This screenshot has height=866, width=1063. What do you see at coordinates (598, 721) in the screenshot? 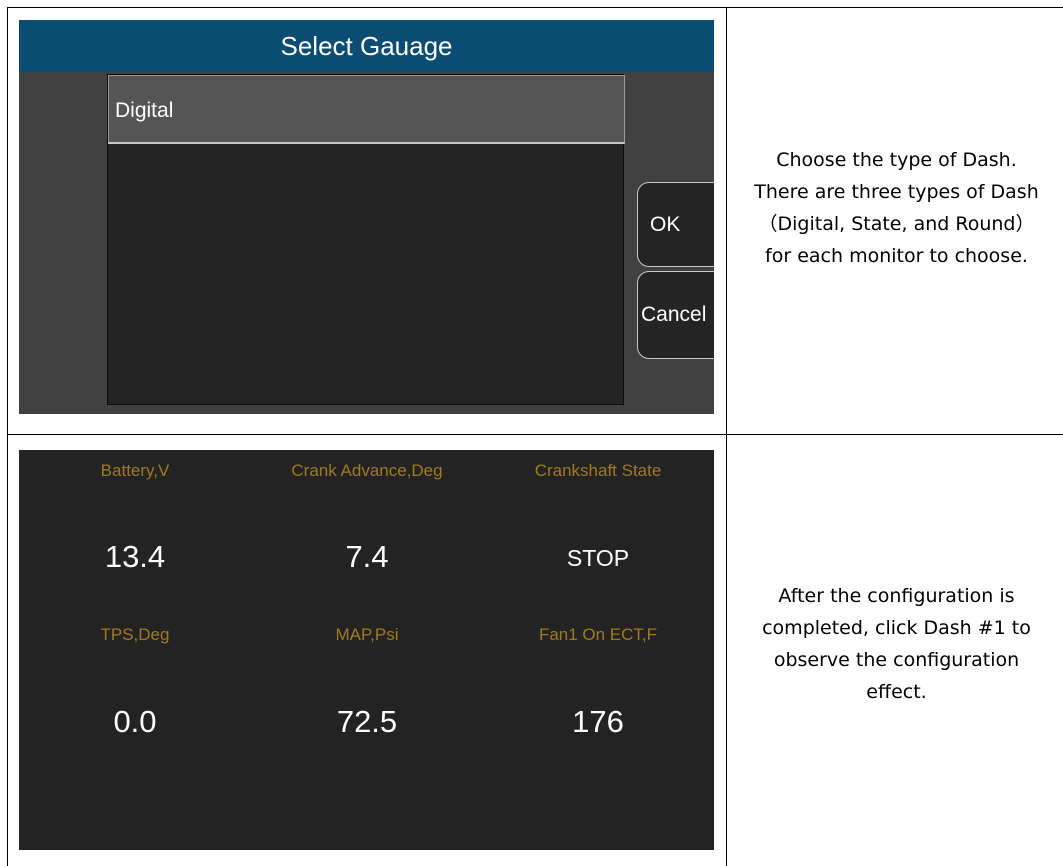
I see `gauge-value: 176` at bounding box center [598, 721].